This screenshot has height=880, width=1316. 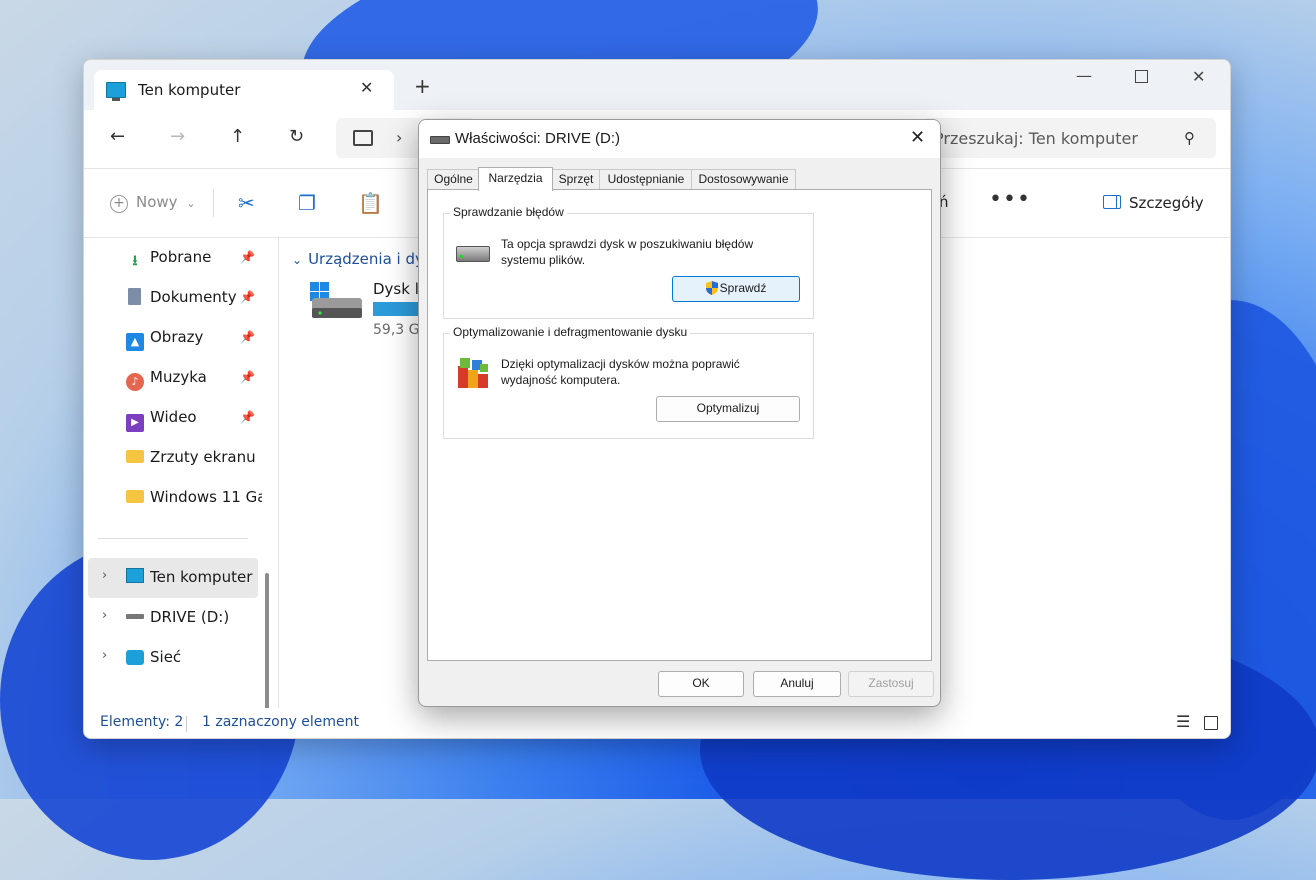 I want to click on sidebar-item-label: Muzyka, so click(x=178, y=377).